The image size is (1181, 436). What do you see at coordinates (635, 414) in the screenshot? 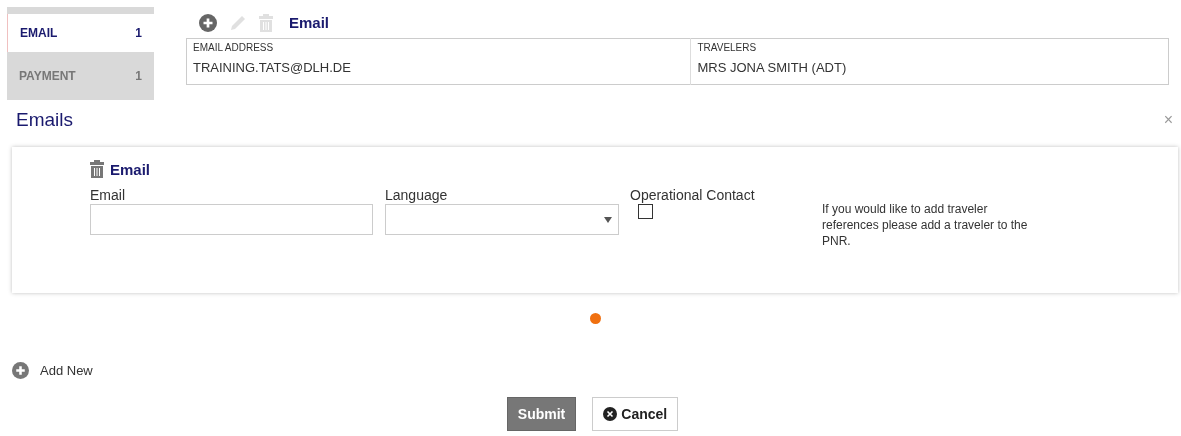
I see `cancel-button: Cancel` at bounding box center [635, 414].